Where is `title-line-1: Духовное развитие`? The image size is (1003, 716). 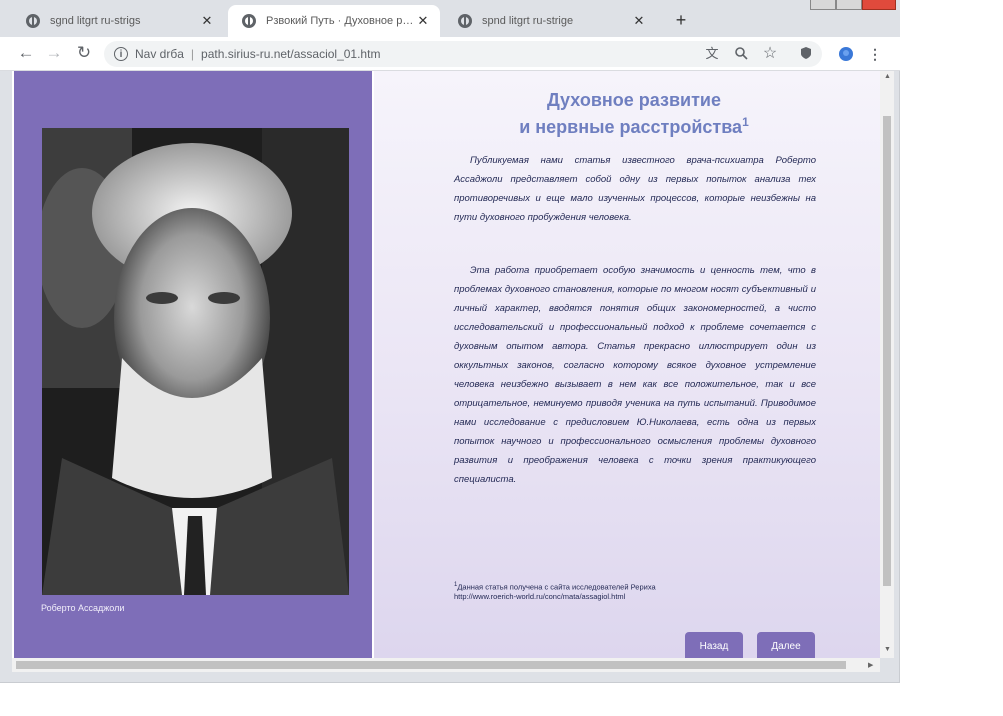 title-line-1: Духовное развитие is located at coordinates (634, 100).